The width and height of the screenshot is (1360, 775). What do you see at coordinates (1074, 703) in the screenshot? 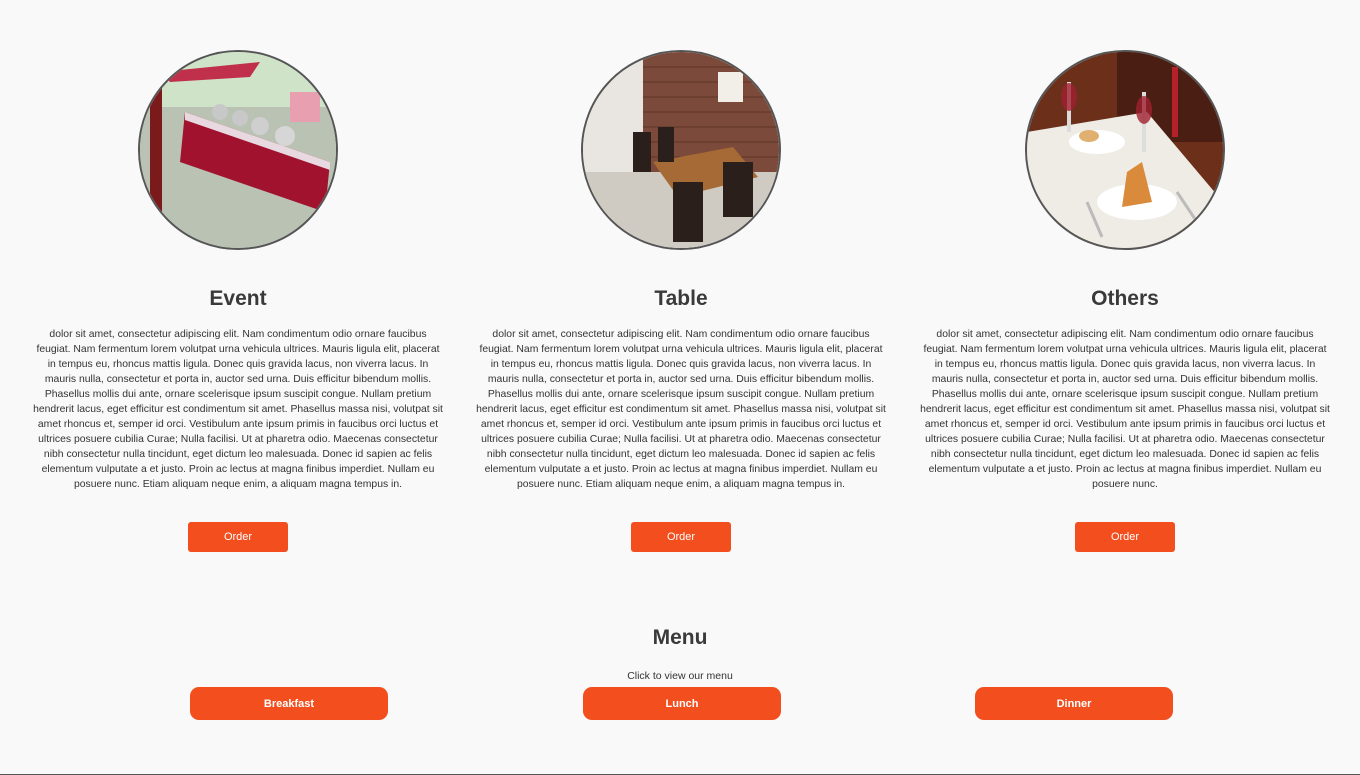
I see `dinner-button: Dinner` at bounding box center [1074, 703].